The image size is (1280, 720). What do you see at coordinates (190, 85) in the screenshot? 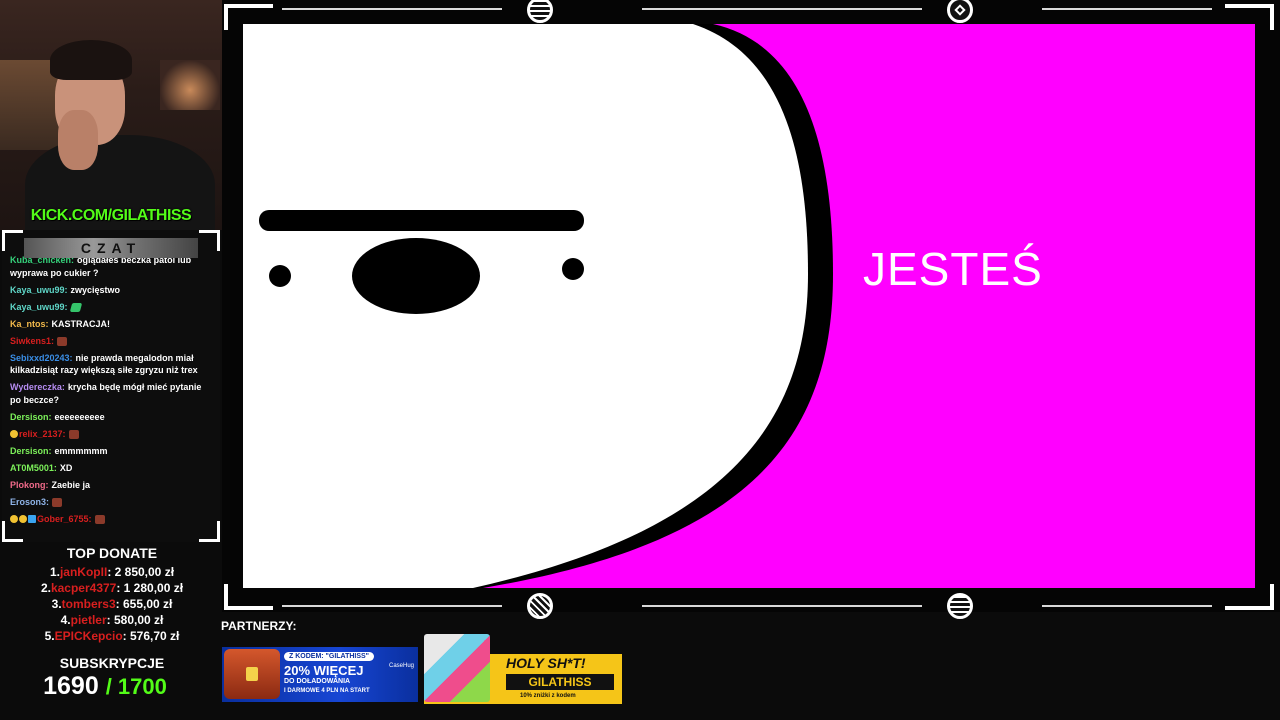
I see `background-lamp` at bounding box center [190, 85].